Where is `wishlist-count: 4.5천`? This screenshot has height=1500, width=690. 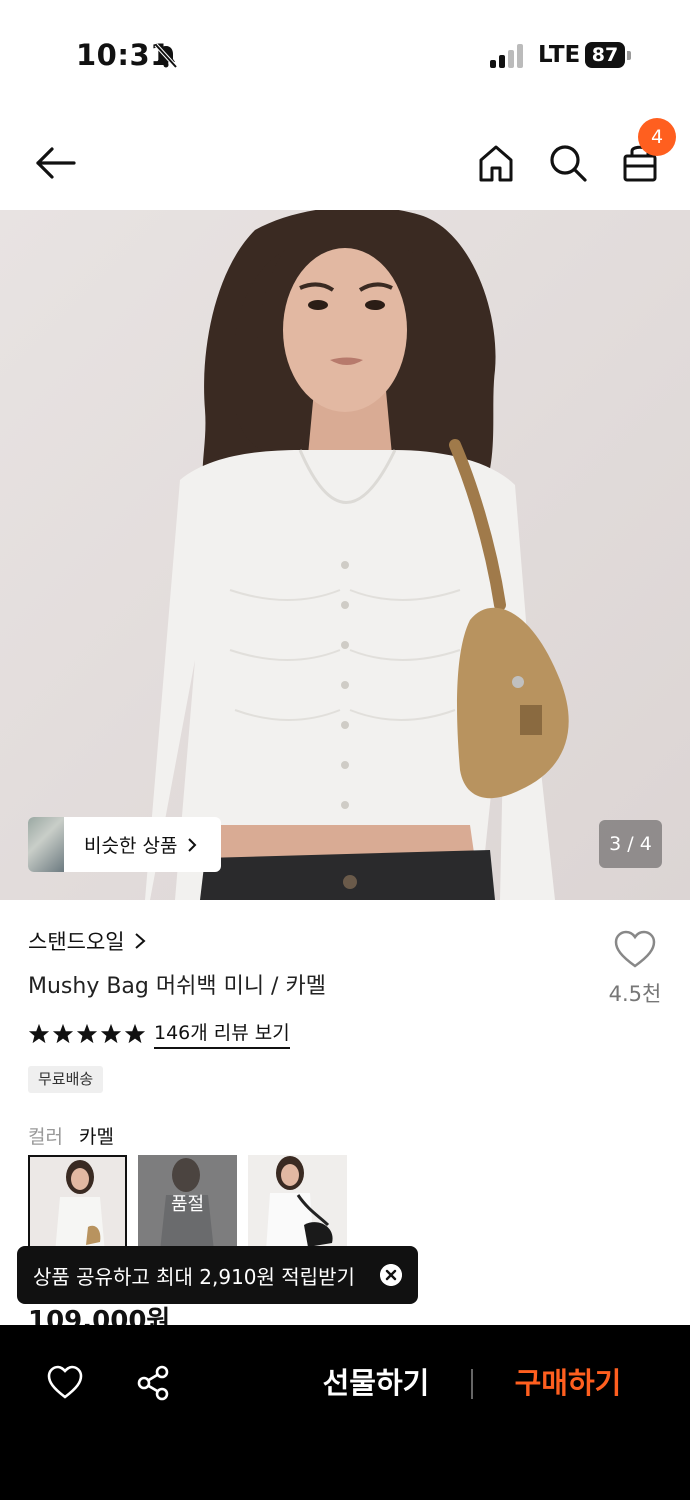 wishlist-count: 4.5천 is located at coordinates (635, 994).